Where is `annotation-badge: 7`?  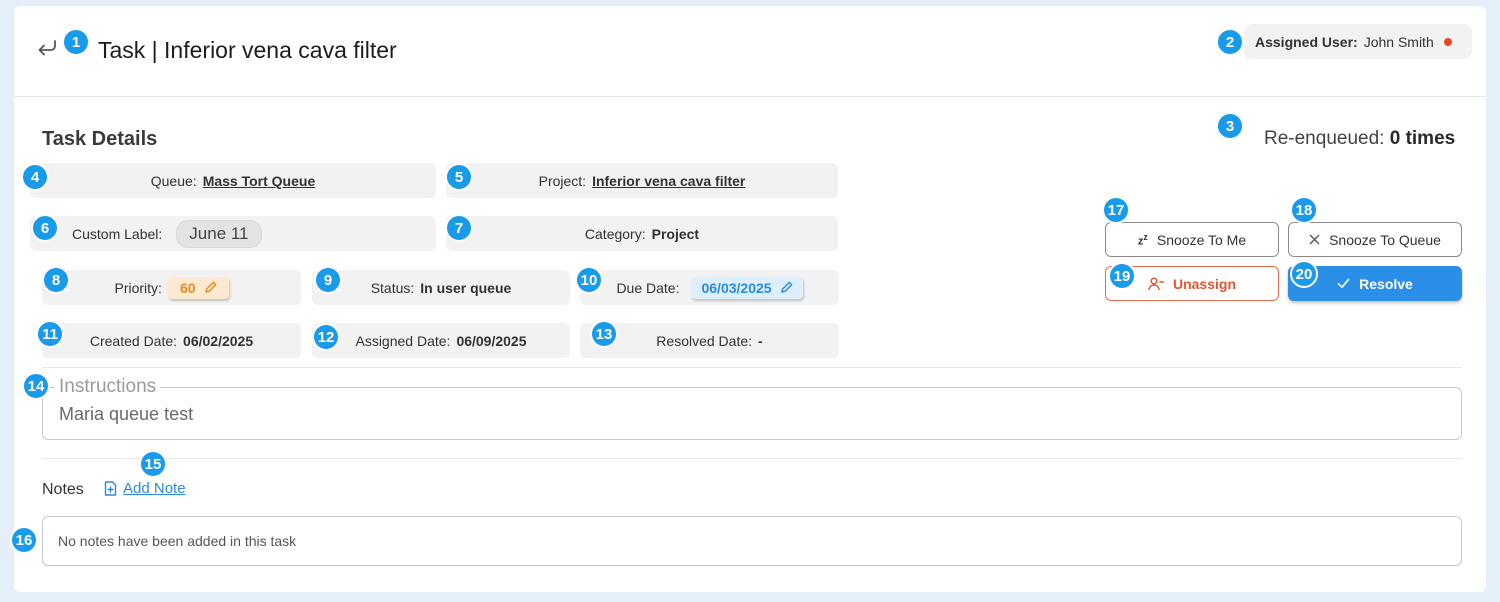 annotation-badge: 7 is located at coordinates (459, 228).